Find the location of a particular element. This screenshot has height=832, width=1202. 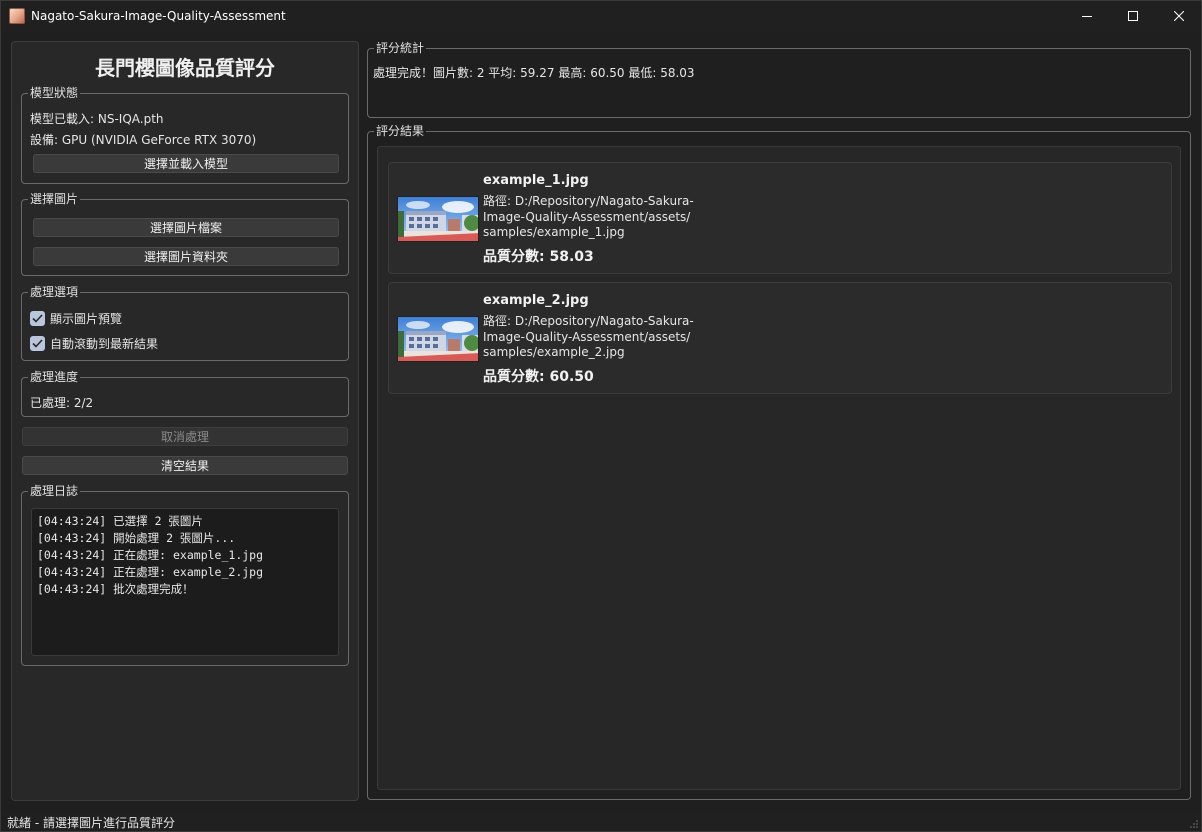

result-filename: example_2.jpg is located at coordinates (536, 300).